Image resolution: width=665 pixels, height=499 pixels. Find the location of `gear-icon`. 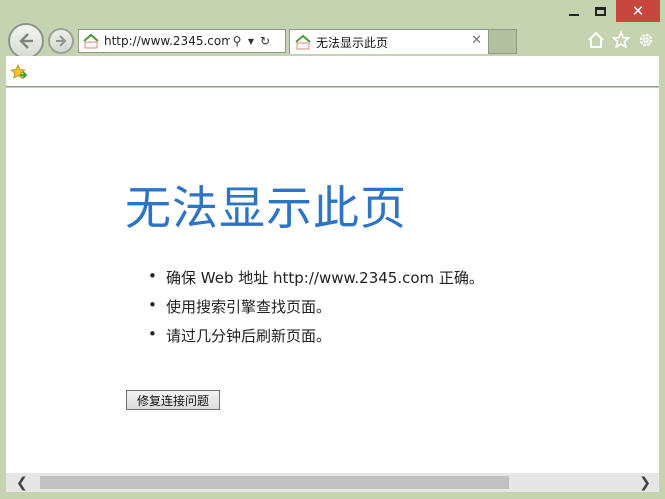

gear-icon is located at coordinates (646, 40).